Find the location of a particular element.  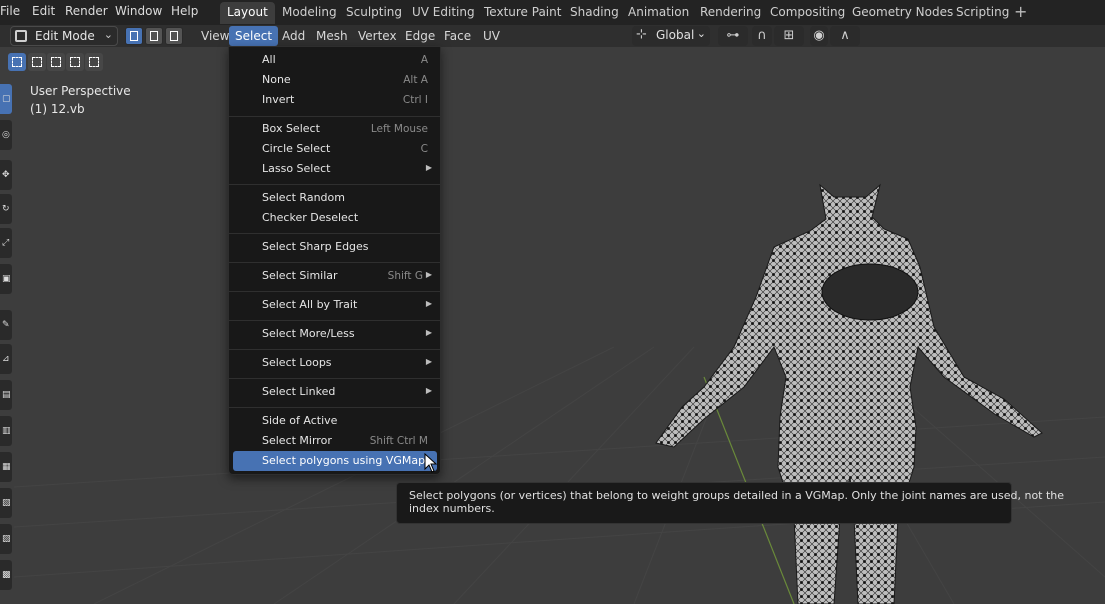

header-menu-uv: UV is located at coordinates (491, 36).